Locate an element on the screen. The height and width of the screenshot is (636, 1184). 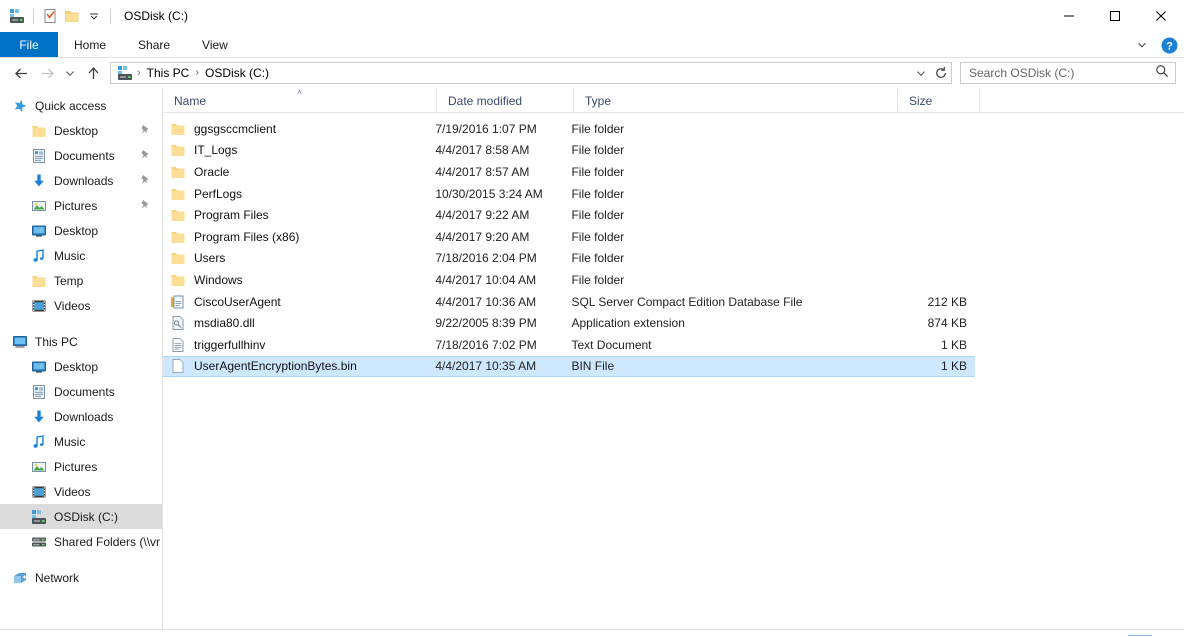
column-headers: ˄ Name Date modified Type Size is located at coordinates (673, 100).